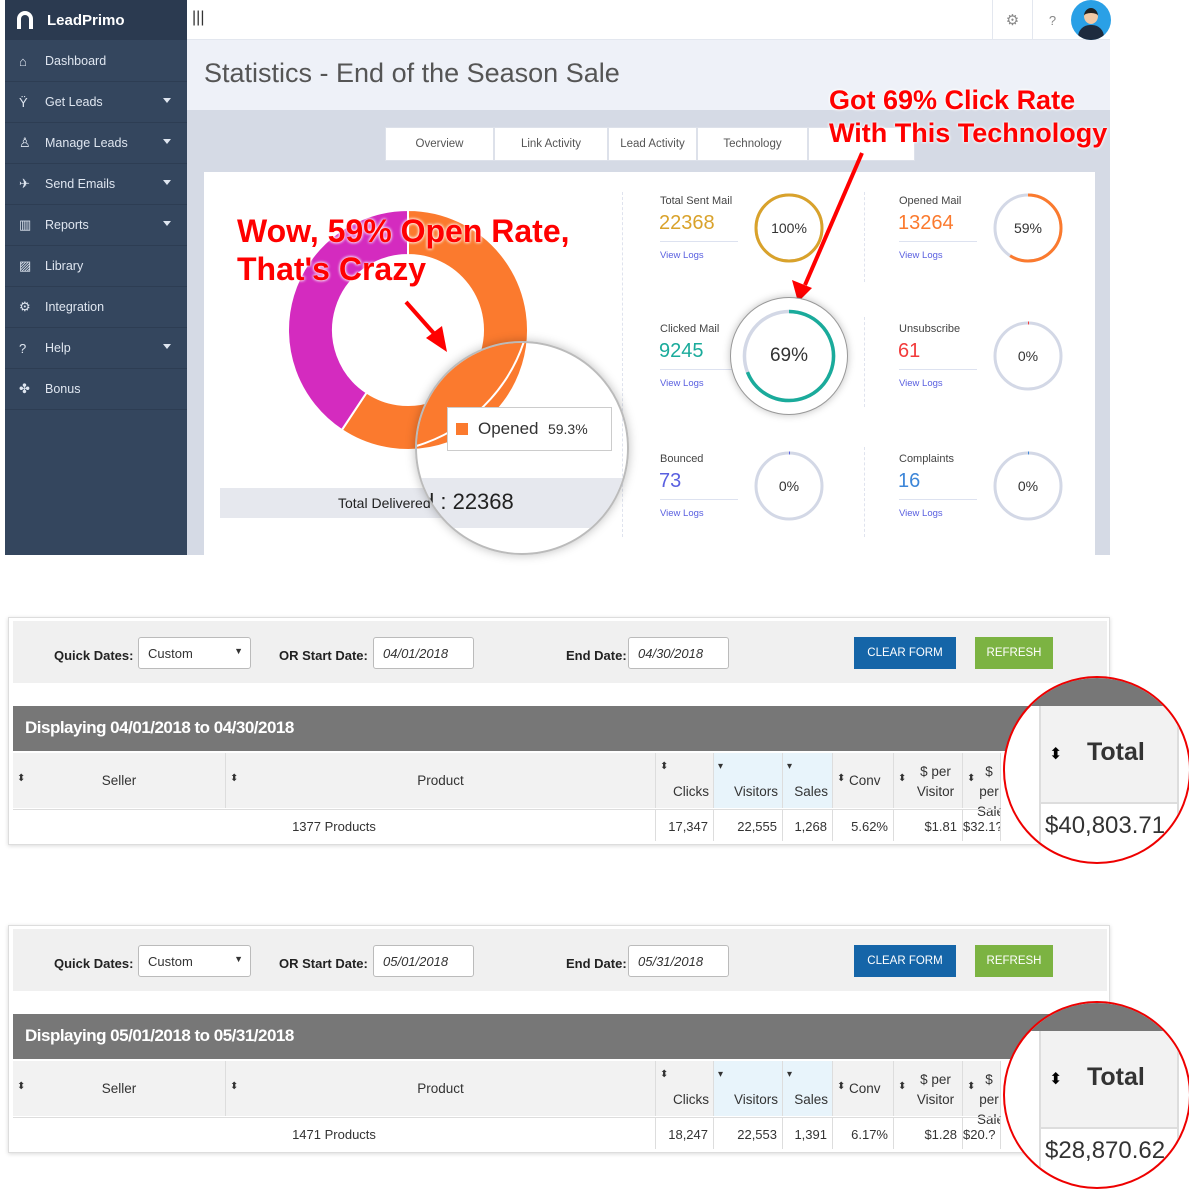  I want to click on stat-label: Clicked Mail, so click(690, 329).